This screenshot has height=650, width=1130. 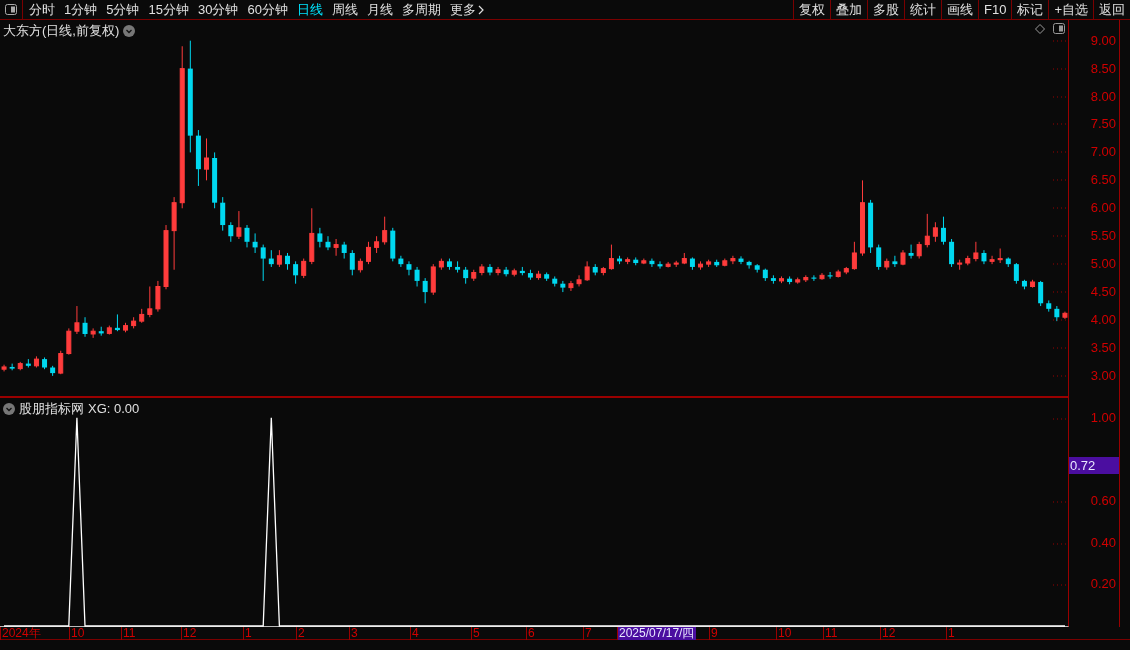 What do you see at coordinates (1103, 292) in the screenshot?
I see `price-axis-label: 4.50` at bounding box center [1103, 292].